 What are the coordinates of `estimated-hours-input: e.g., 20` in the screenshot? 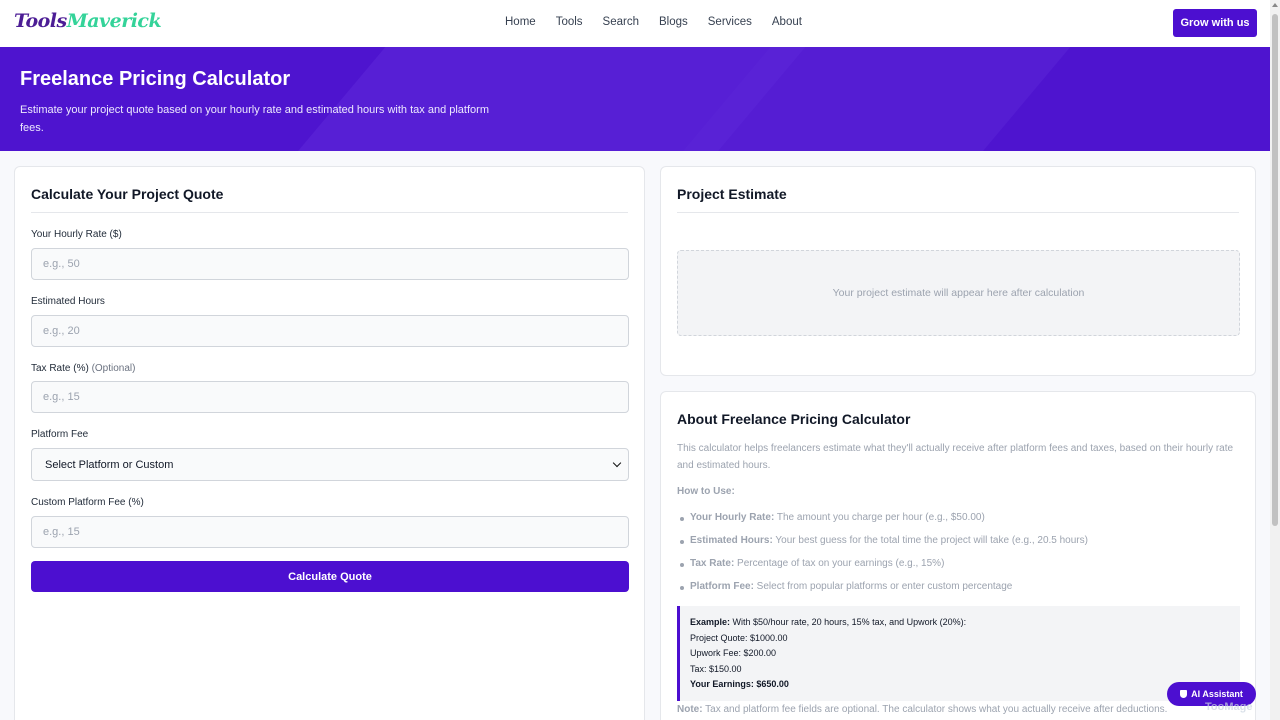 It's located at (330, 331).